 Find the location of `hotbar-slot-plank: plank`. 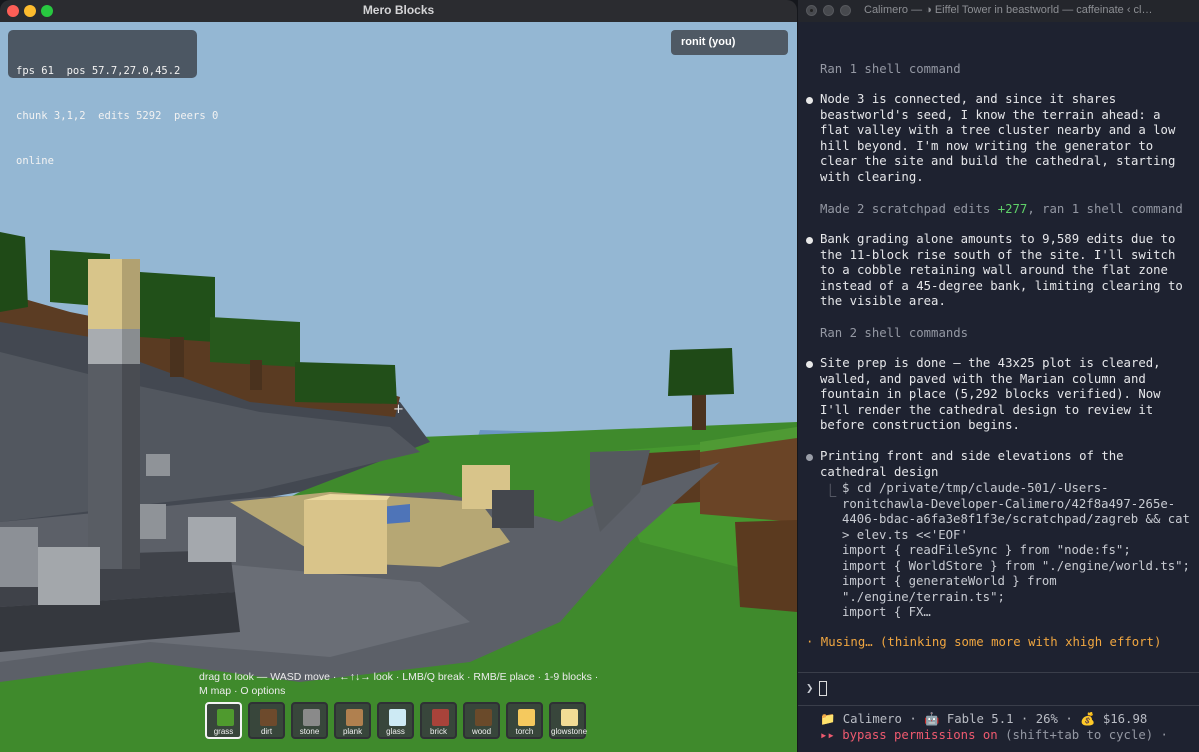

hotbar-slot-plank: plank is located at coordinates (352, 720).